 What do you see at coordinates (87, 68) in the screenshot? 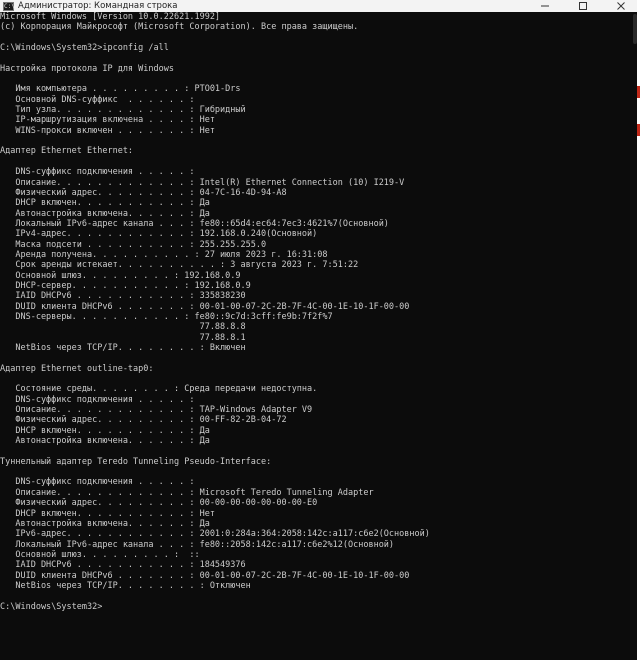
I see `console-line: Настройка протокола IP для Windows` at bounding box center [87, 68].